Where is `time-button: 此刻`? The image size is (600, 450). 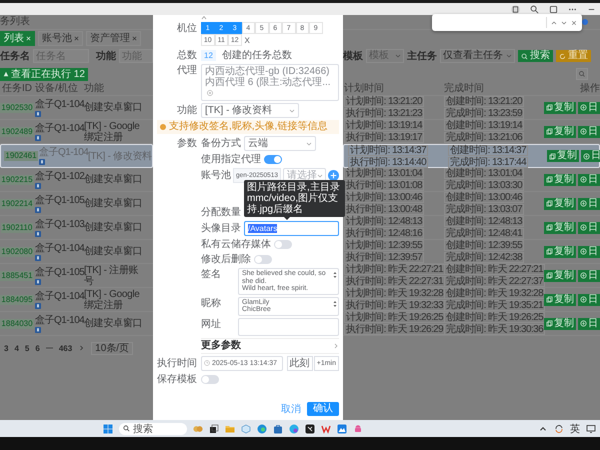 time-button: 此刻 is located at coordinates (299, 363).